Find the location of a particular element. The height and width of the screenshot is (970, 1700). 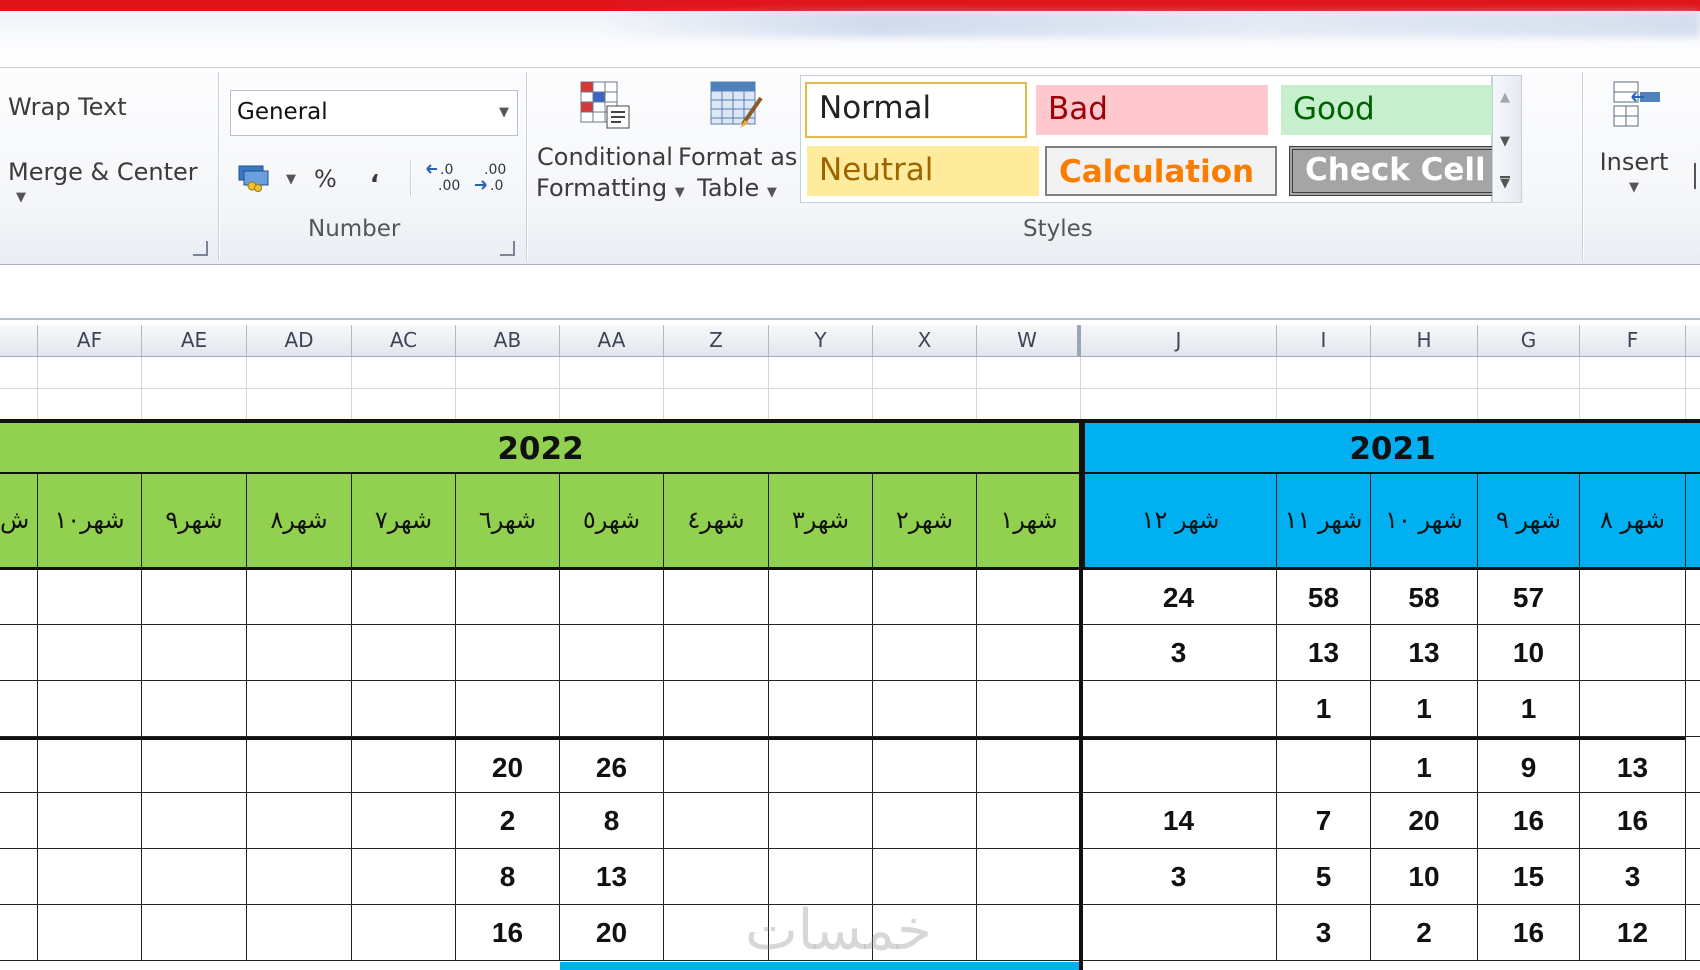

table-cell: 15 is located at coordinates (1529, 877).